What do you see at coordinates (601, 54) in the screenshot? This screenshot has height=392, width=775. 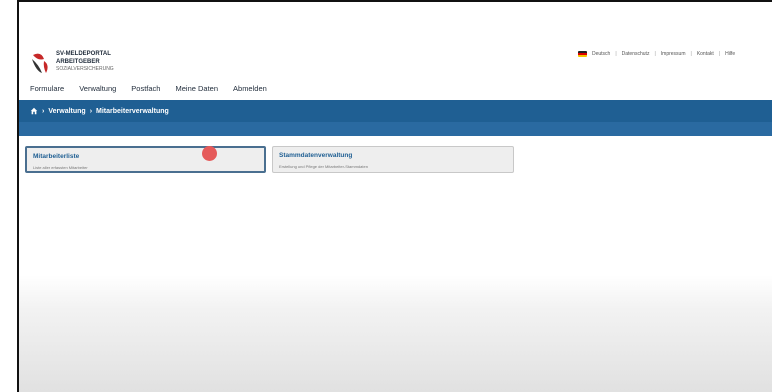 I see `language-link: Deutsch` at bounding box center [601, 54].